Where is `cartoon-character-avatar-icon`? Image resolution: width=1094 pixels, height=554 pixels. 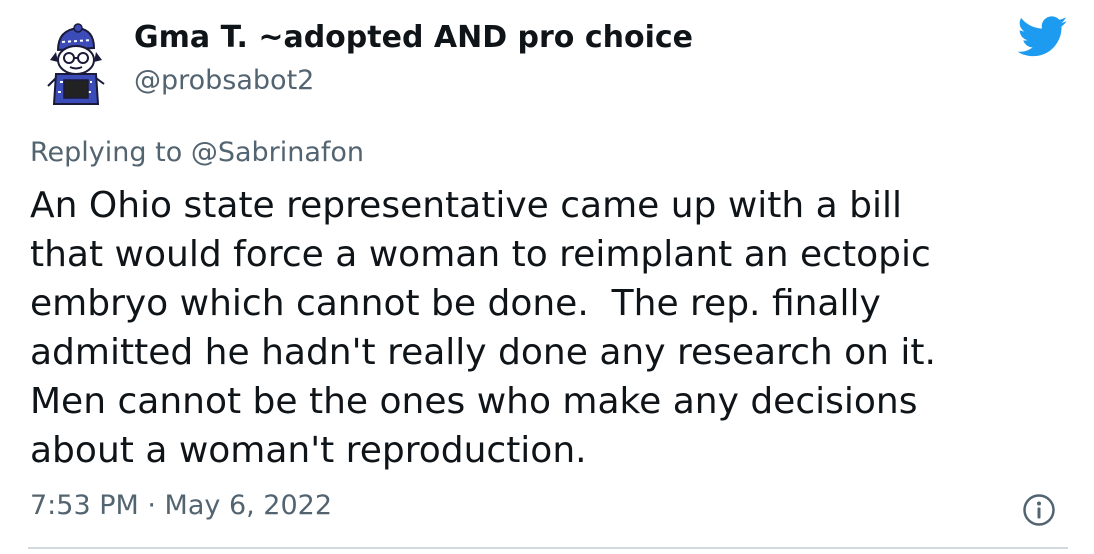
cartoon-character-avatar-icon is located at coordinates (76, 64).